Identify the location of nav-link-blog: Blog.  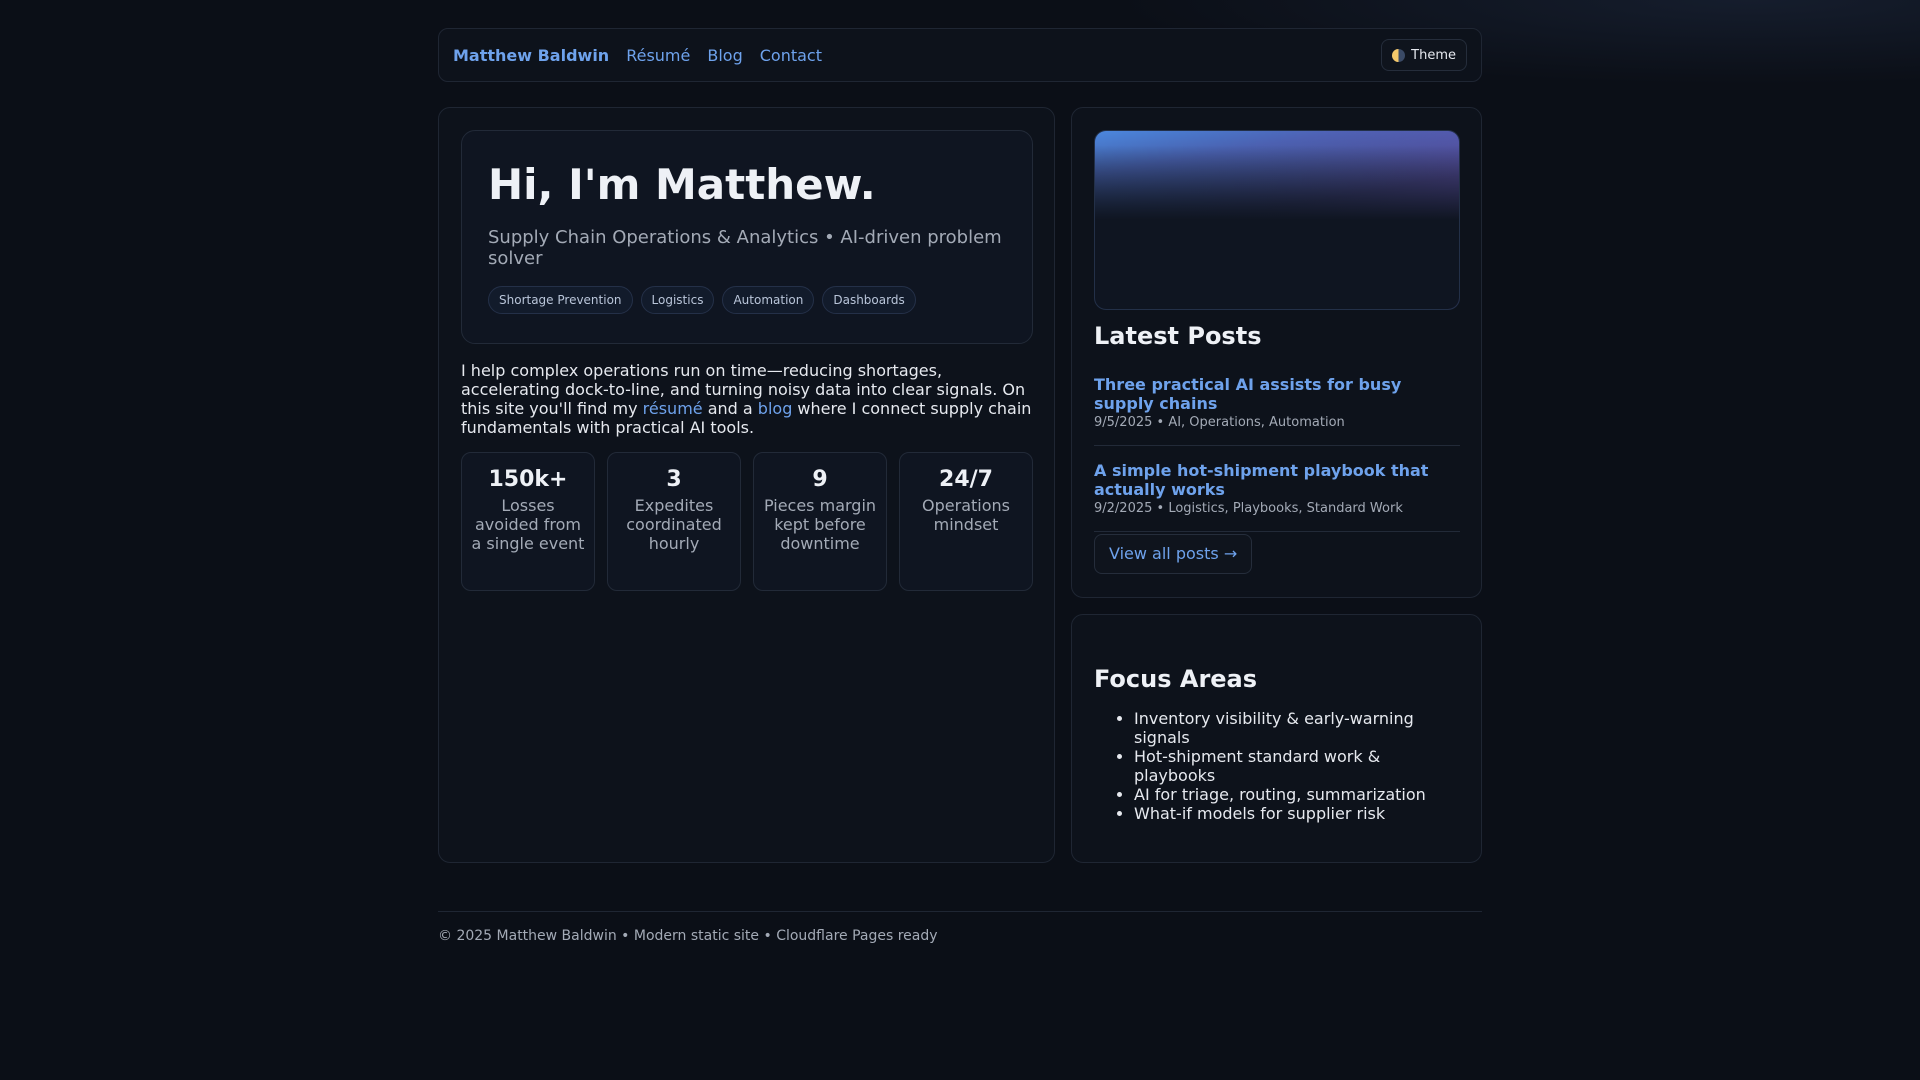
(724, 55).